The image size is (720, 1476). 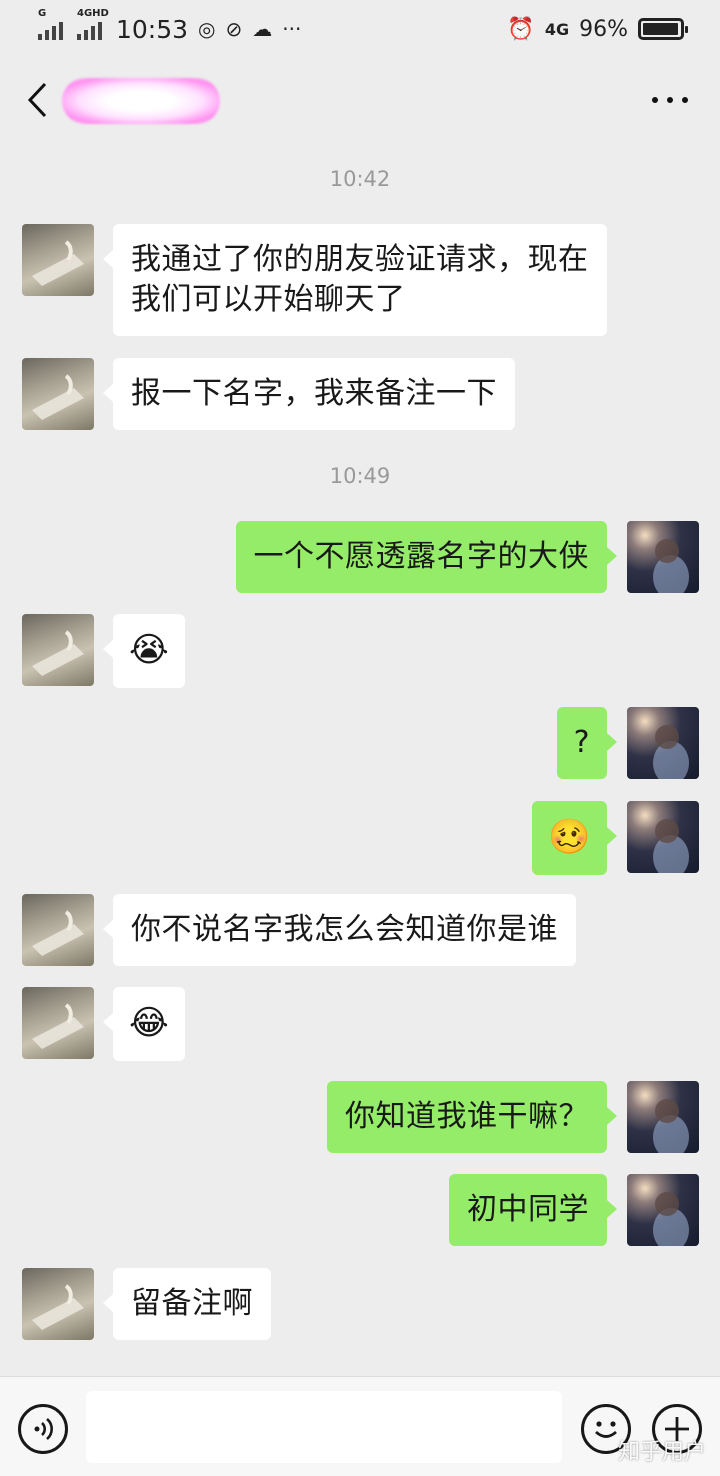 I want to click on more-notifications-icon: ···, so click(x=292, y=29).